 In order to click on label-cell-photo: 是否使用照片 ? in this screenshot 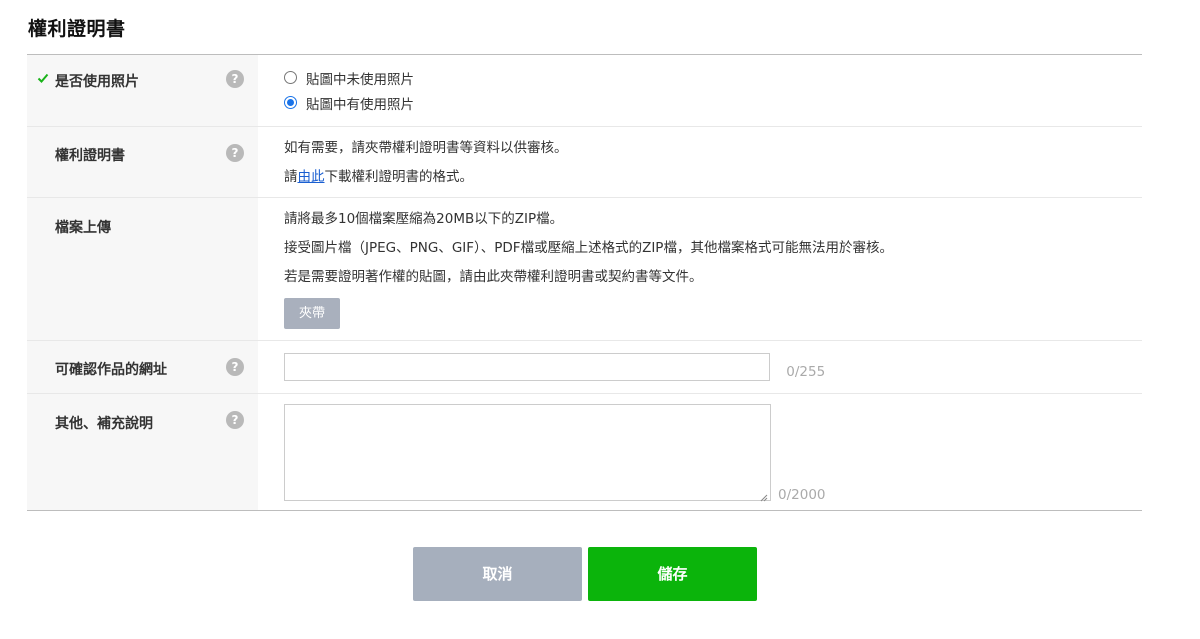, I will do `click(142, 90)`.